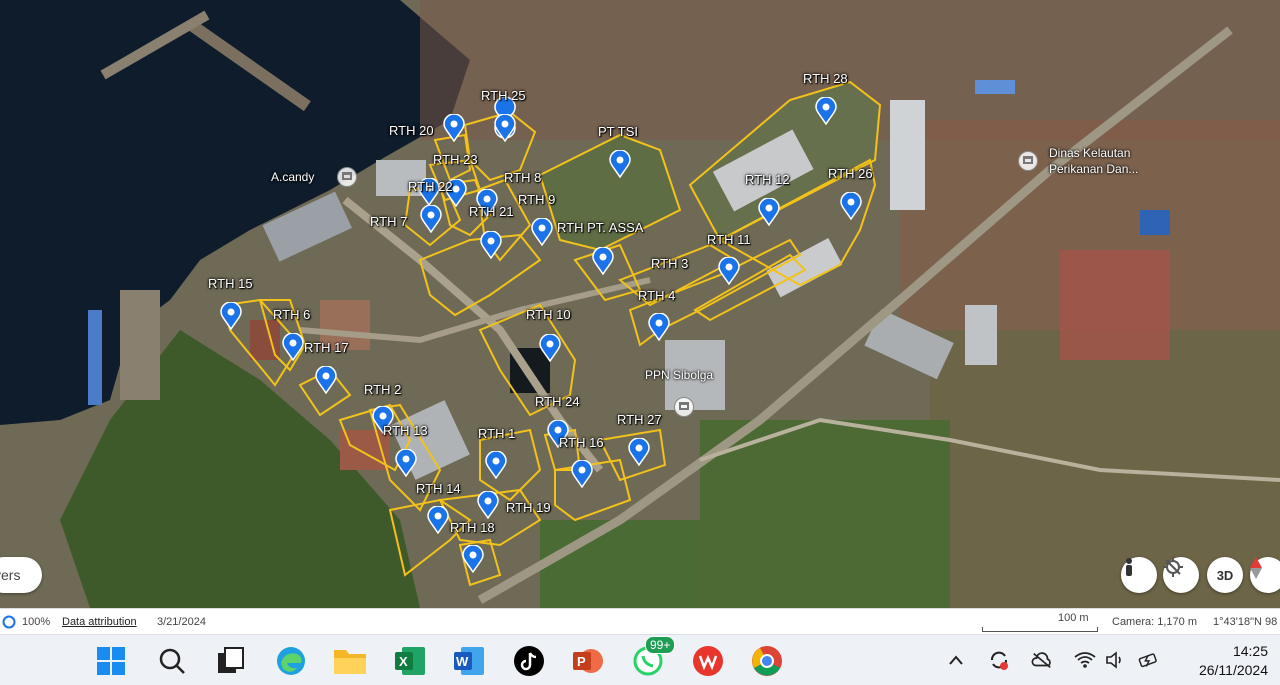 Image resolution: width=1280 pixels, height=685 pixels. I want to click on task-view-icon, so click(231, 660).